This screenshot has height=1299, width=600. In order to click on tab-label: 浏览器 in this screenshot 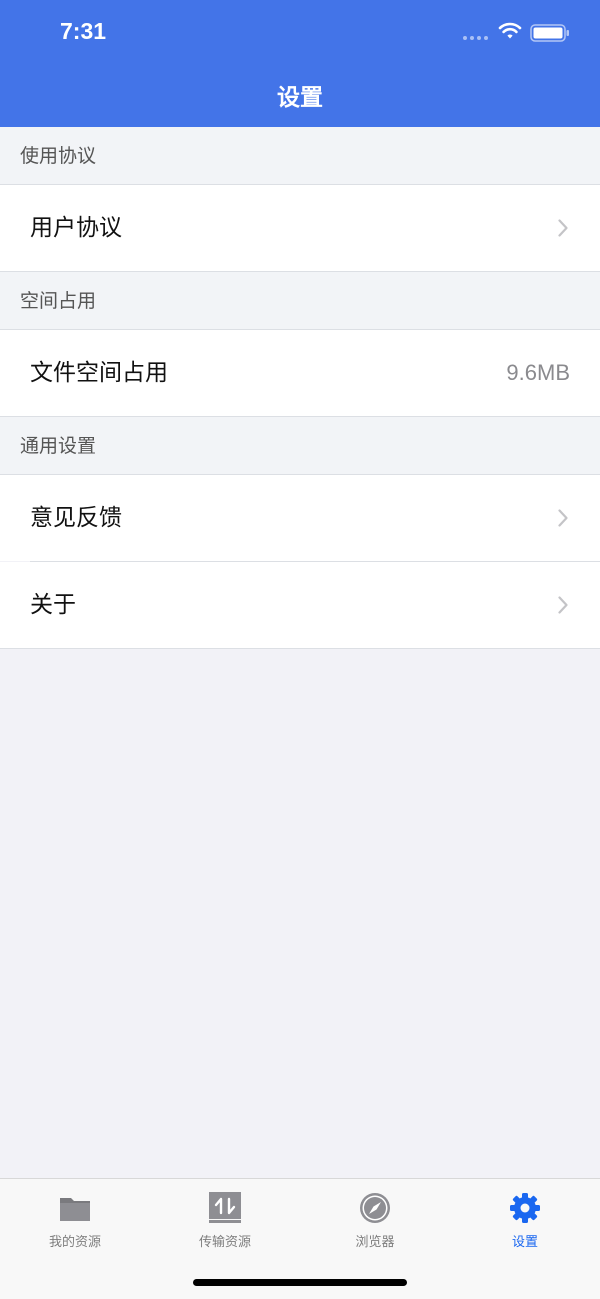, I will do `click(375, 1242)`.